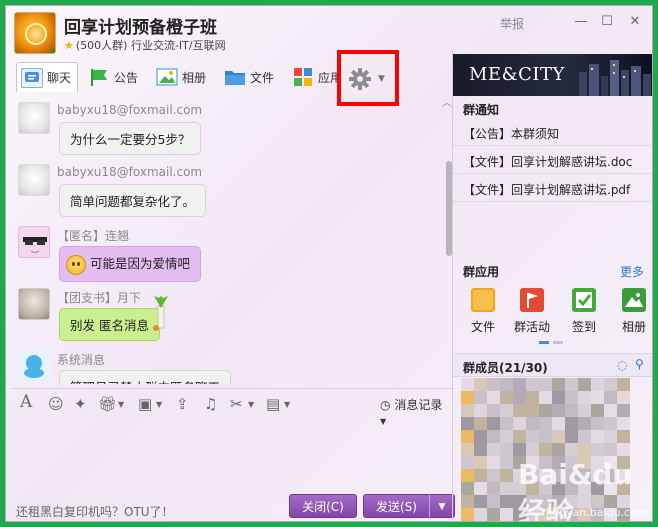 This screenshot has width=658, height=527. Describe the element at coordinates (76, 264) in the screenshot. I see `blush-emoji-icon` at that location.